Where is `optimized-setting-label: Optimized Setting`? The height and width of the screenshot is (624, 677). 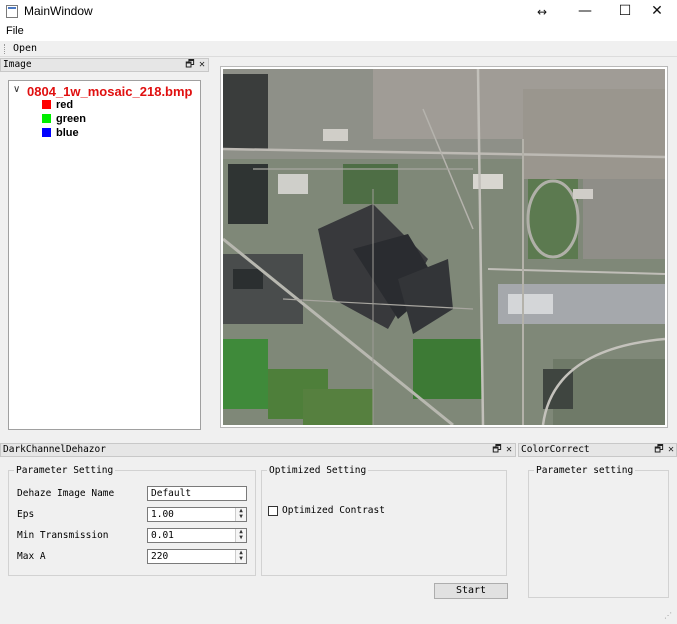
optimized-setting-label: Optimized Setting is located at coordinates (318, 470).